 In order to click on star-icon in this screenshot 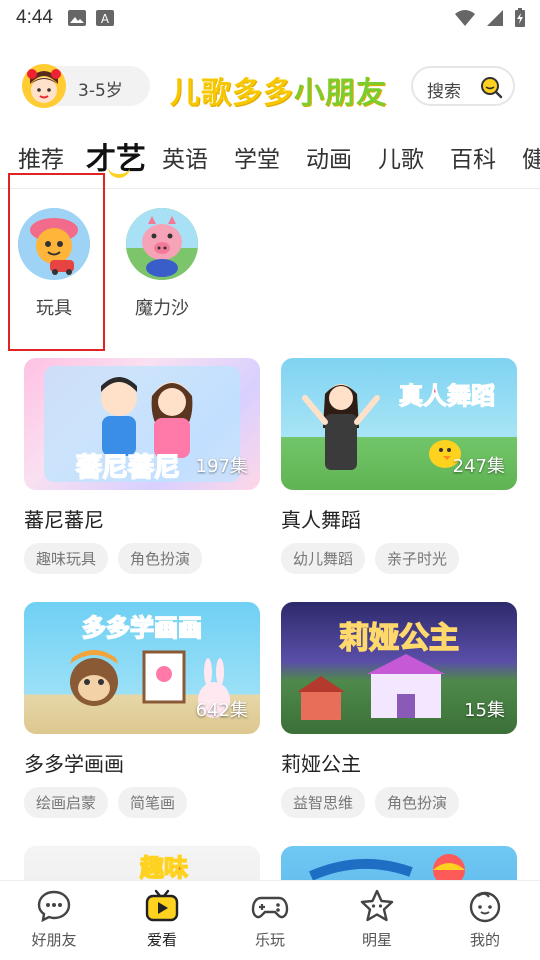, I will do `click(377, 905)`.